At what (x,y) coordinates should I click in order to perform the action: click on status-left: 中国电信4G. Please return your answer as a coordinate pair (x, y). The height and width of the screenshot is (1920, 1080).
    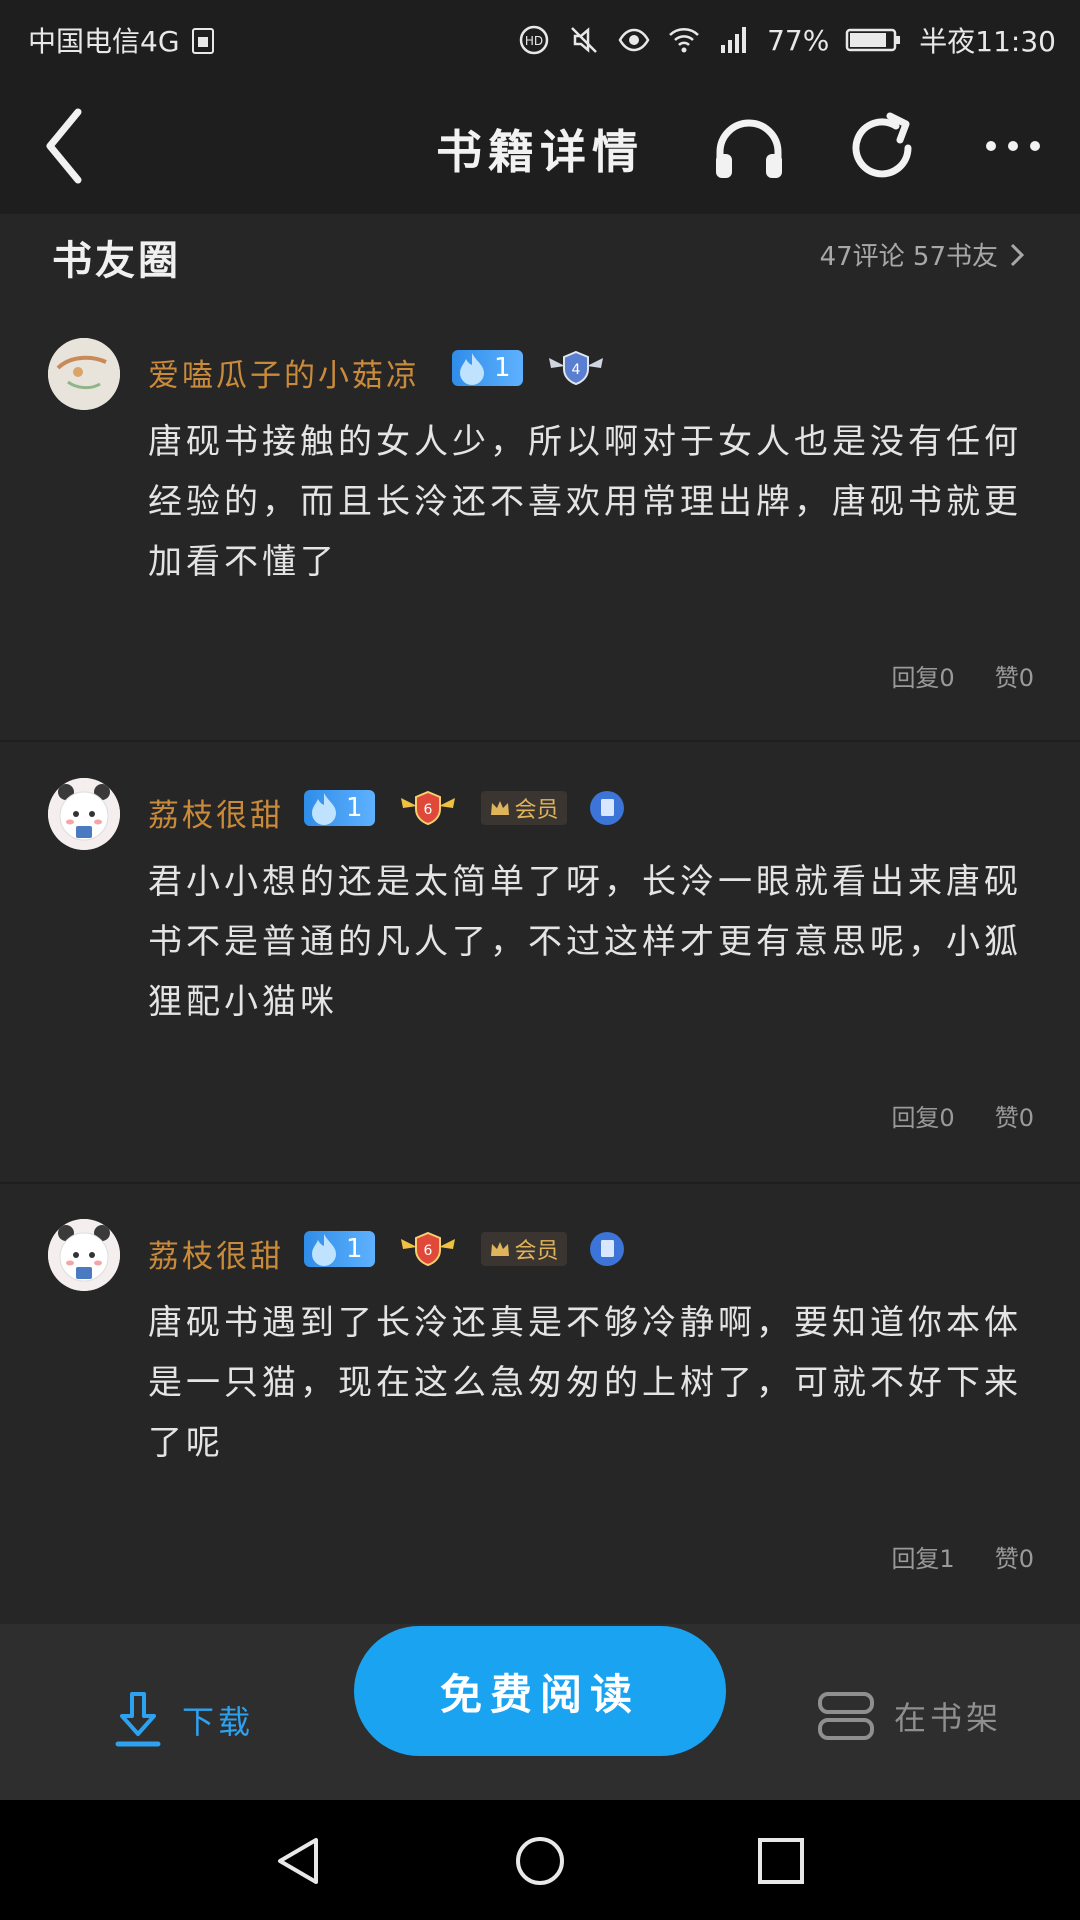
    Looking at the image, I should click on (124, 40).